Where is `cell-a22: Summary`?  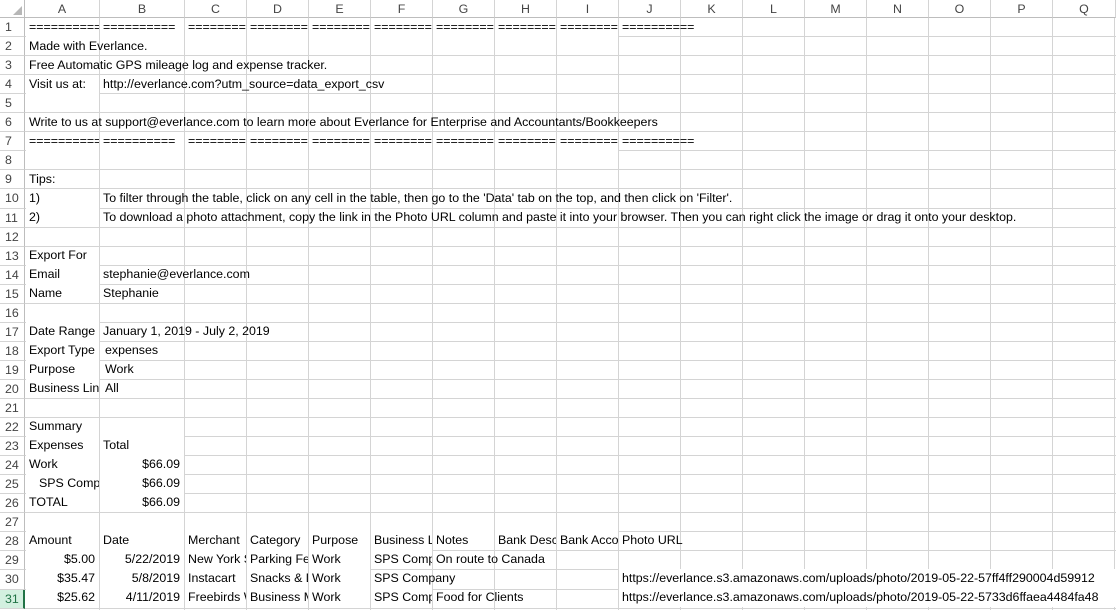
cell-a22: Summary is located at coordinates (62, 426).